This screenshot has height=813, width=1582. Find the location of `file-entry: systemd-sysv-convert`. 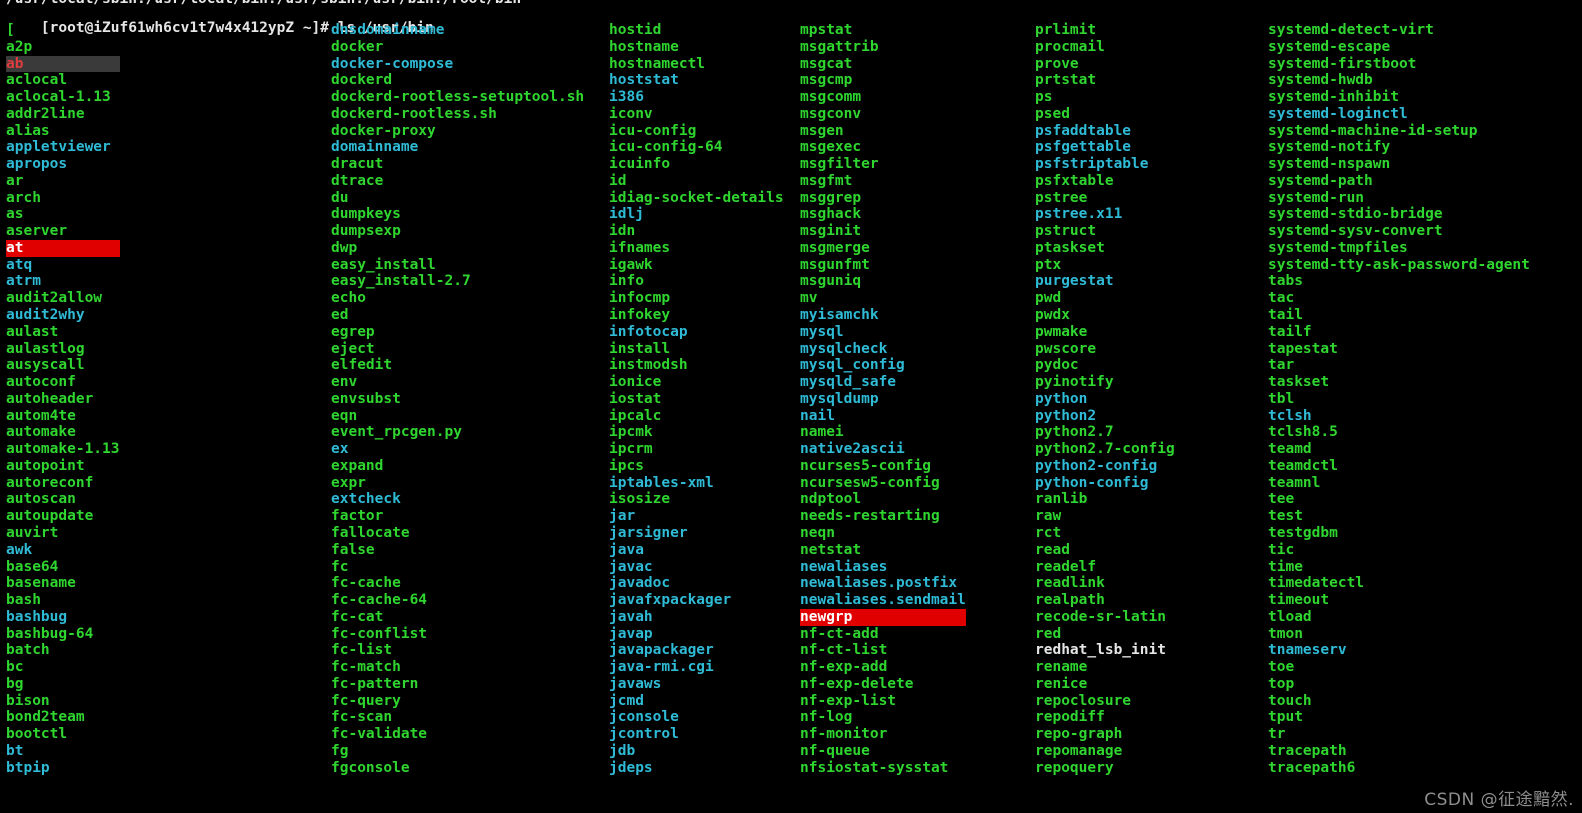

file-entry: systemd-sysv-convert is located at coordinates (1355, 231).